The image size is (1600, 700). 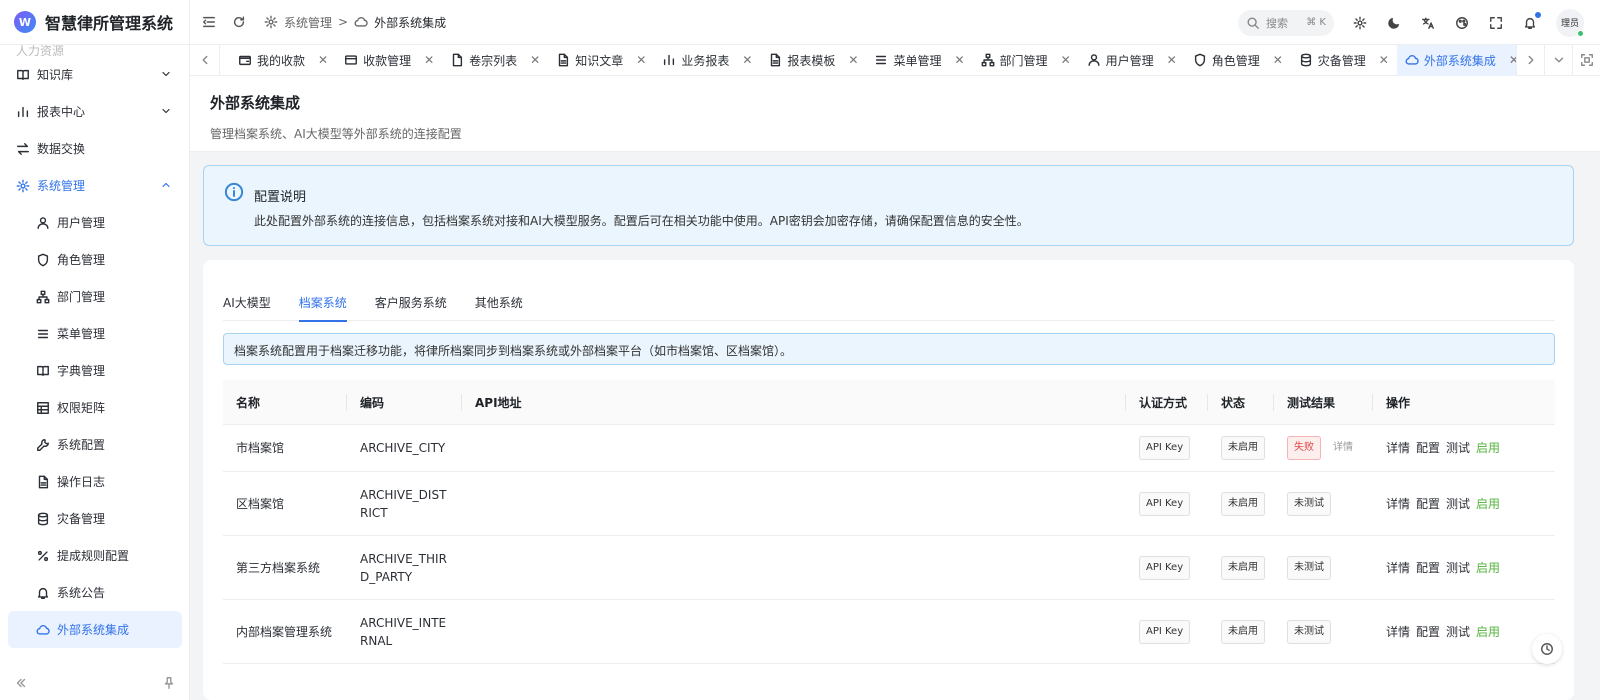 I want to click on clock-icon, so click(x=1547, y=649).